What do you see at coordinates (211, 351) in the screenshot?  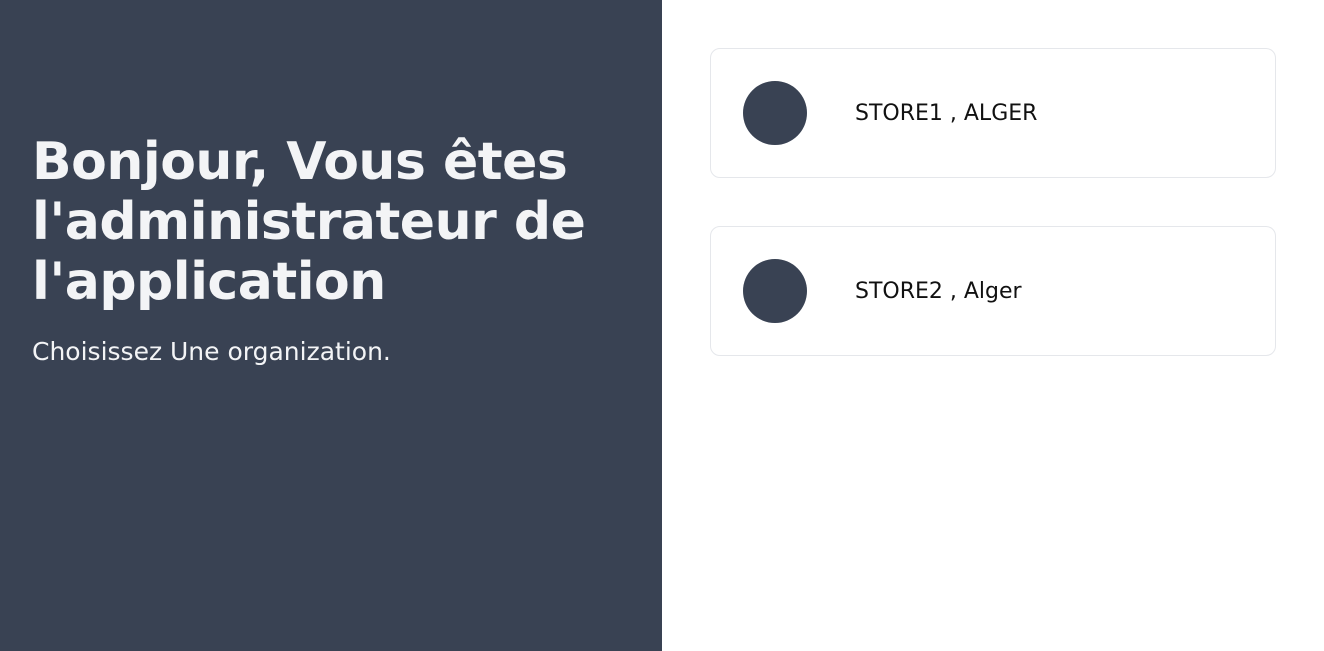 I see `welcome-subtitle: Choisissez Une organization.` at bounding box center [211, 351].